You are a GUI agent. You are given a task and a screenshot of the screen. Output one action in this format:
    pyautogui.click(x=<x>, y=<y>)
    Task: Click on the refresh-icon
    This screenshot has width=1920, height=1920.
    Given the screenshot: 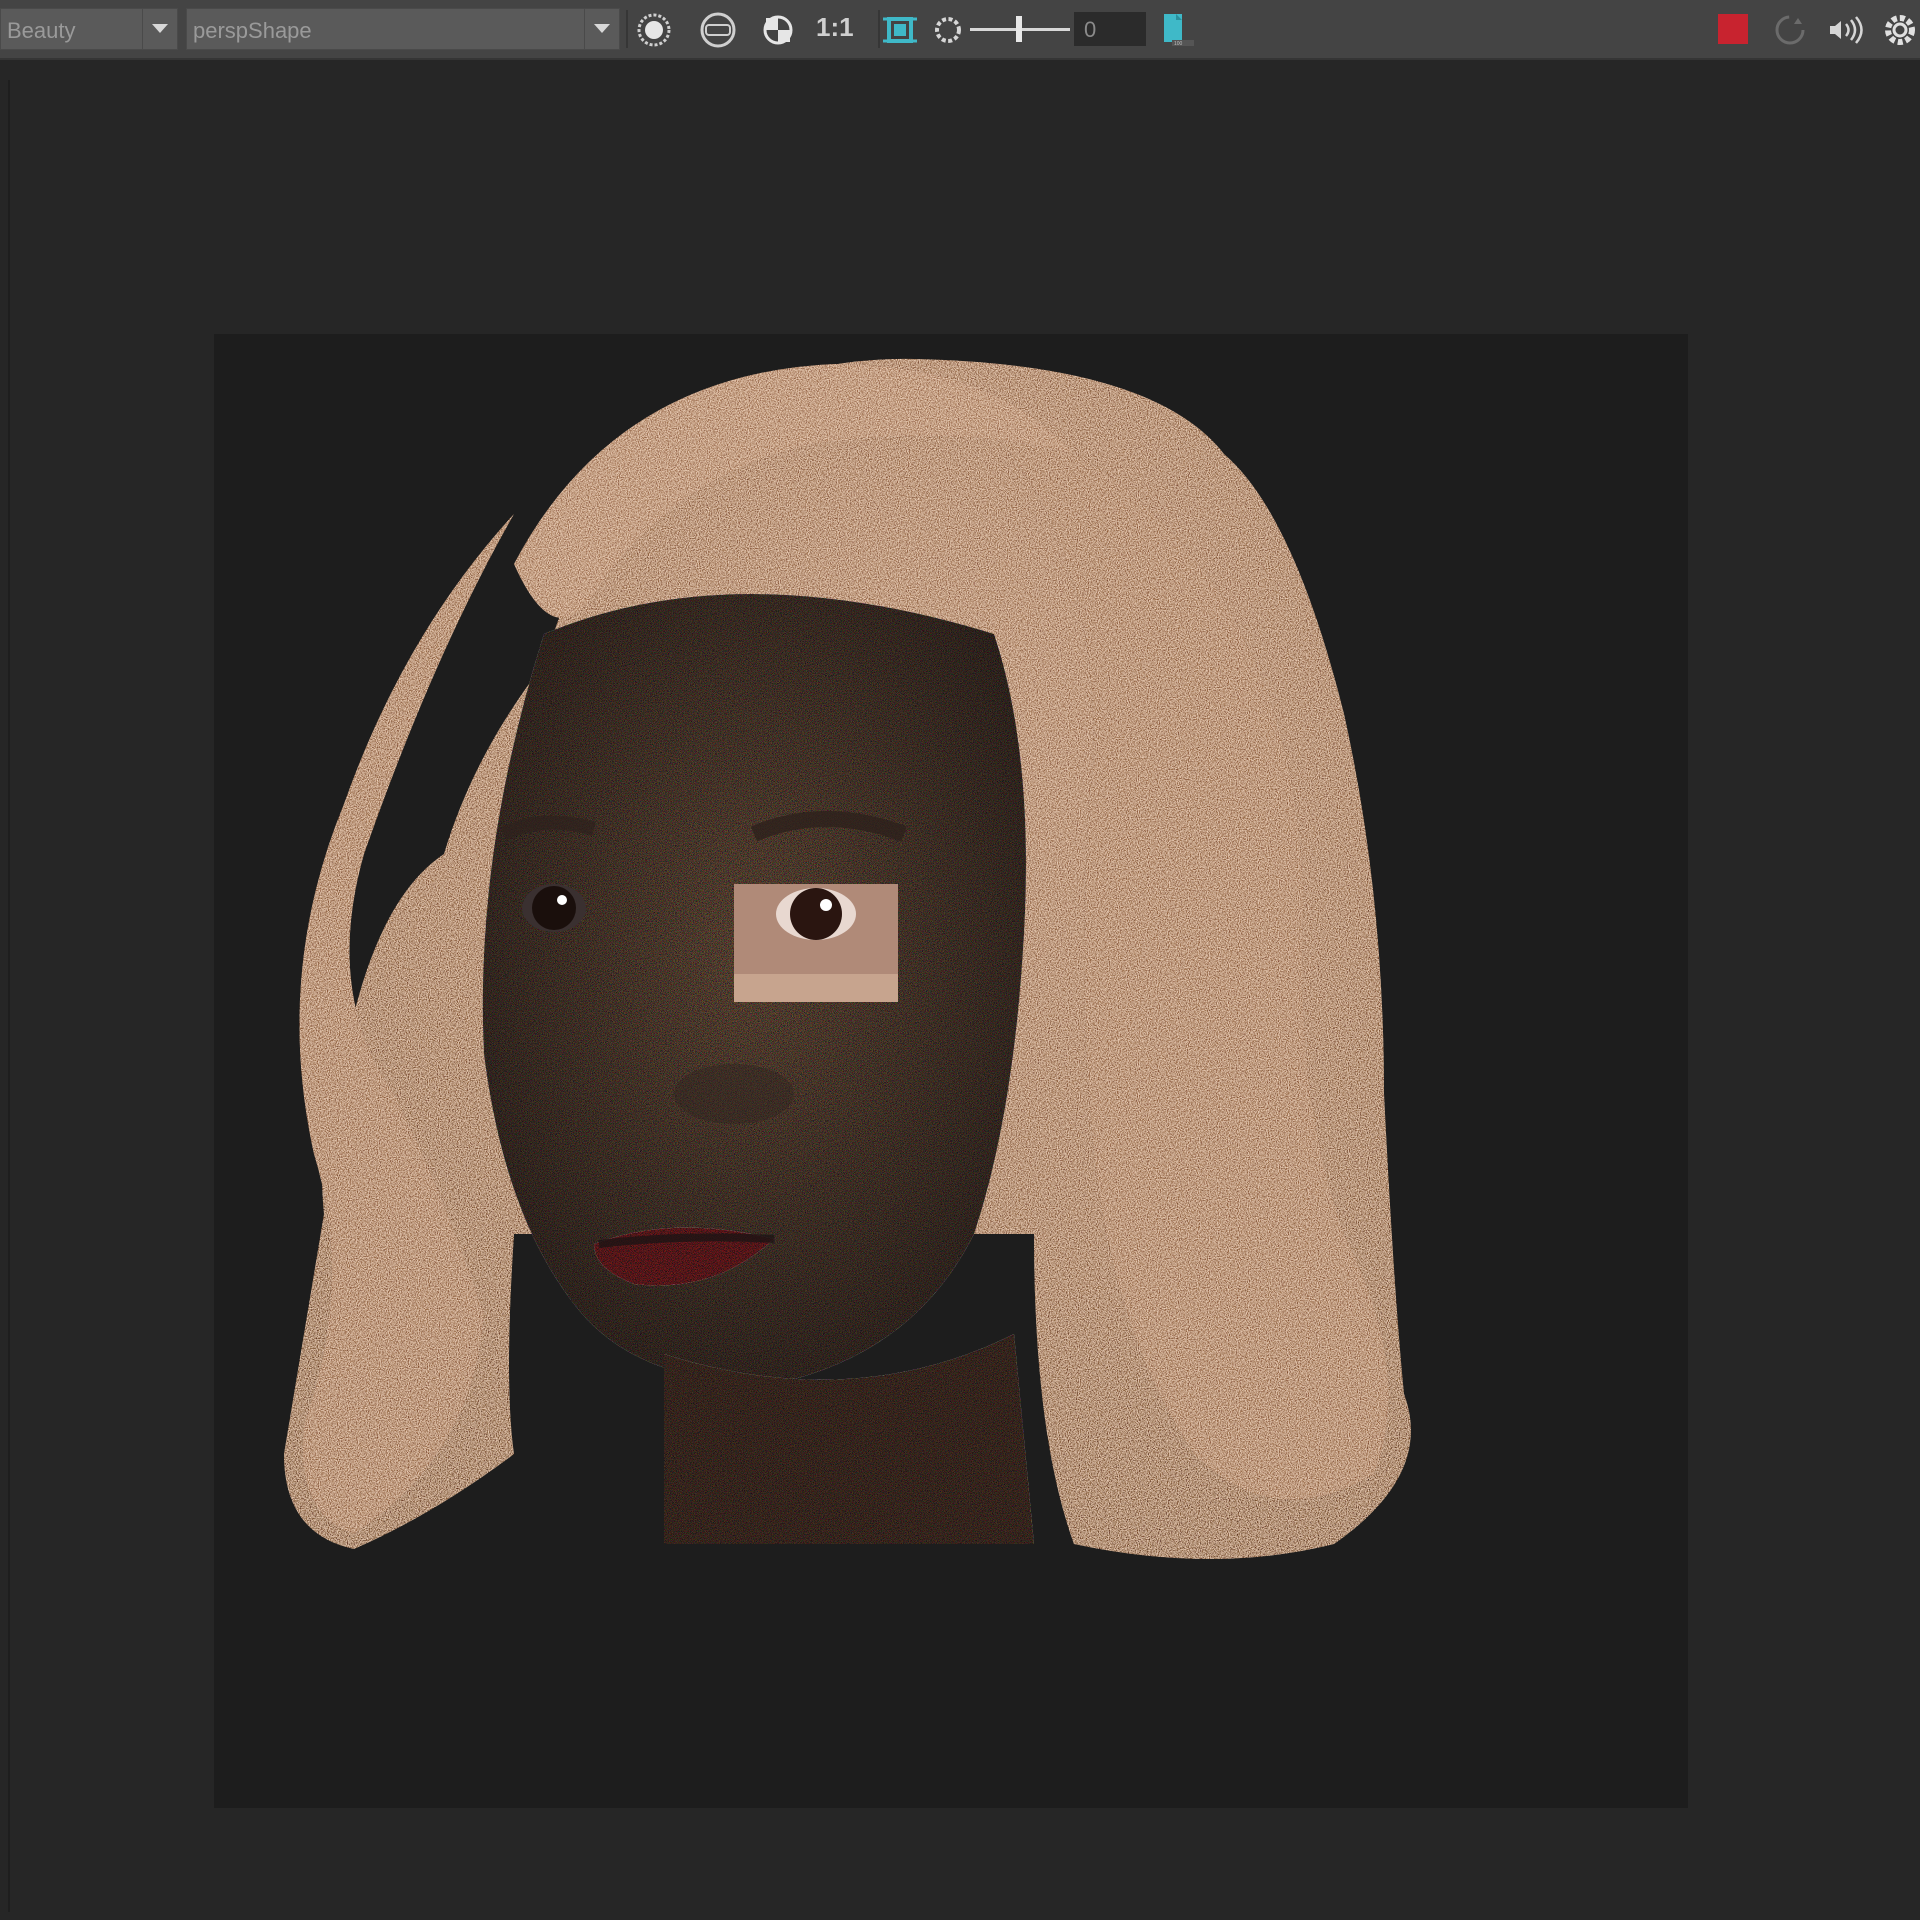 What is the action you would take?
    pyautogui.click(x=1790, y=30)
    